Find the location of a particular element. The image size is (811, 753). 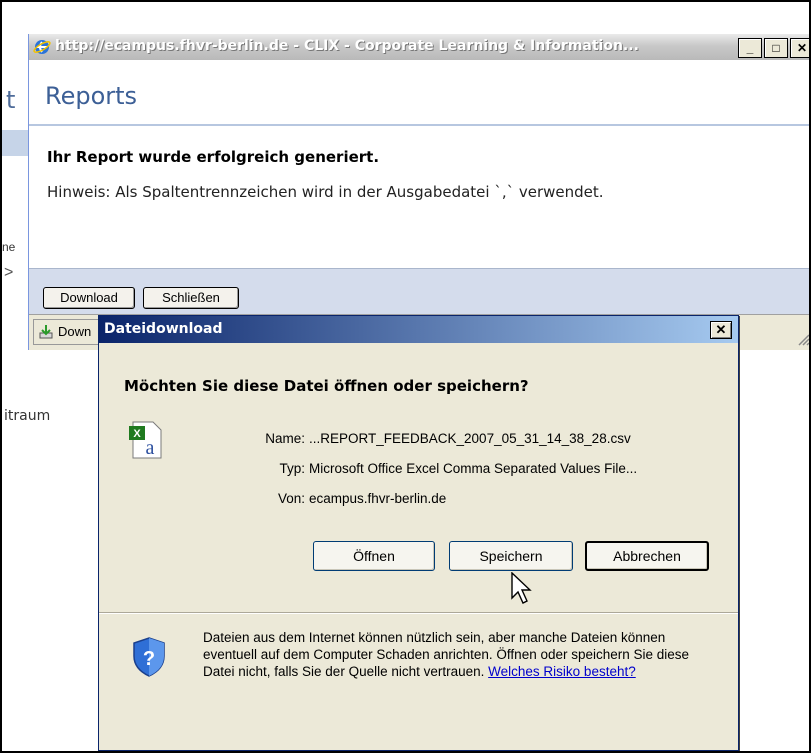

security-shield-icon: ? is located at coordinates (149, 657).